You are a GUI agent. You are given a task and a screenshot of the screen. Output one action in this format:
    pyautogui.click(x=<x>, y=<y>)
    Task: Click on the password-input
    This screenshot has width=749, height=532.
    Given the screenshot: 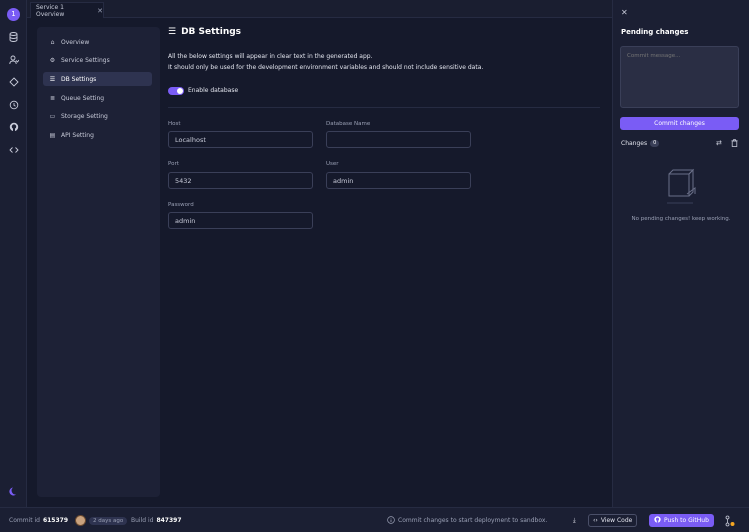 What is the action you would take?
    pyautogui.click(x=240, y=220)
    